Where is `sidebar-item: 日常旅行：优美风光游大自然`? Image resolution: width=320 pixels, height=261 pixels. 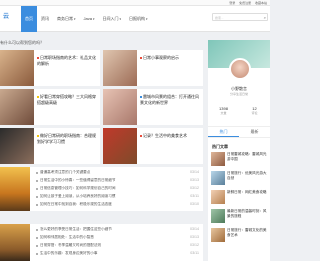
sidebar-item: 日常旅行：优美风光游大自然 is located at coordinates (240, 179).